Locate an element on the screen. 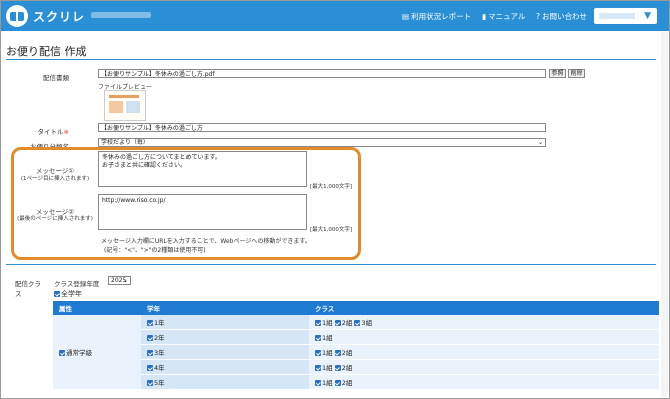 The image size is (670, 399). vertical-scrollbar is located at coordinates (664, 214).